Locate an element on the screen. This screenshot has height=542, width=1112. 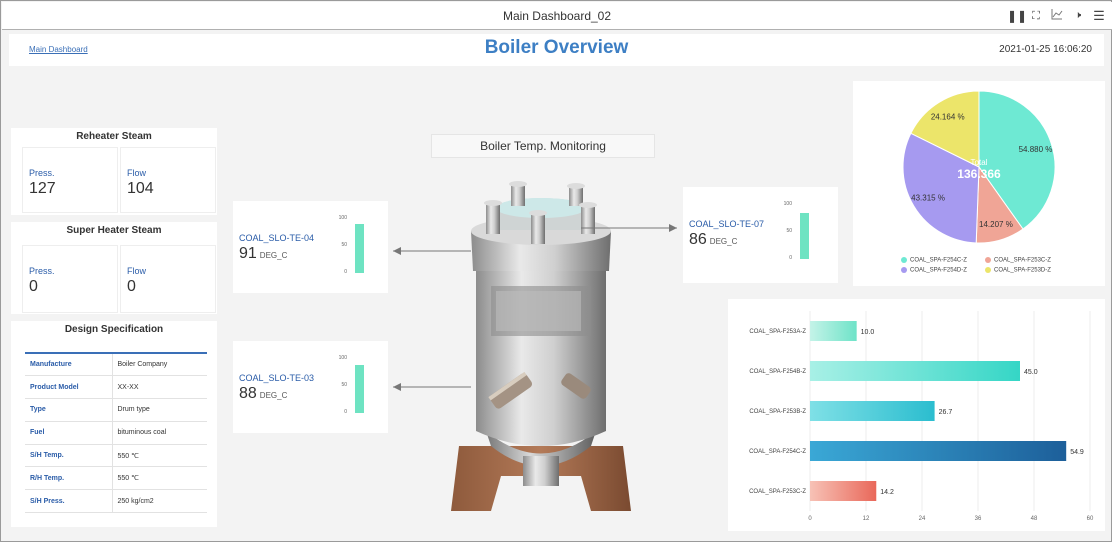
bar-value-label: 54.9 is located at coordinates (1077, 452).